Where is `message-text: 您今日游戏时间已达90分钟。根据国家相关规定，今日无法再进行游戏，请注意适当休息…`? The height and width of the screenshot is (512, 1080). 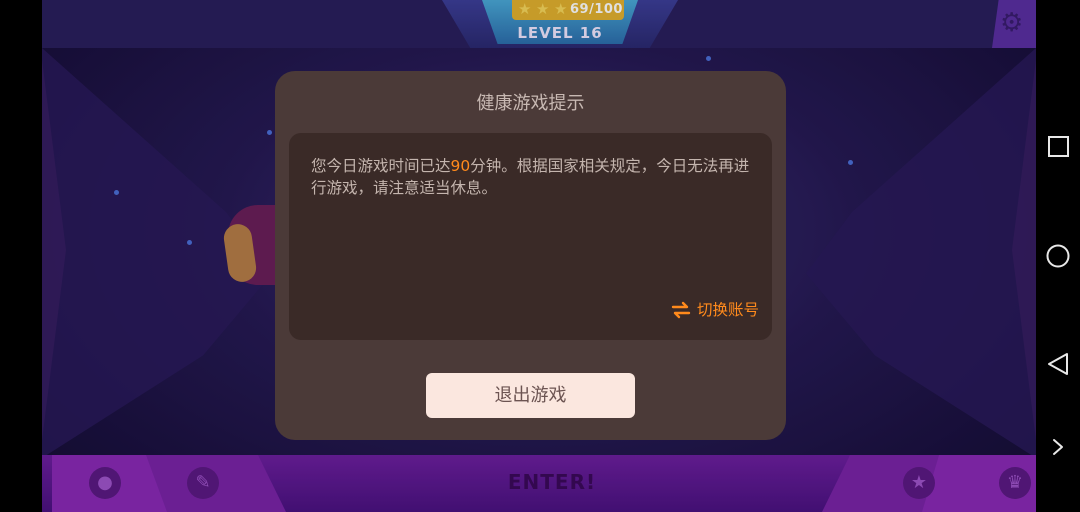
message-text: 您今日游戏时间已达90分钟。根据国家相关规定，今日无法再进行游戏，请注意适当休息… is located at coordinates (533, 177).